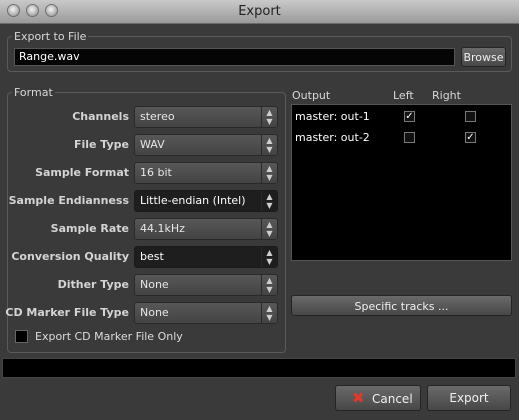 This screenshot has width=519, height=420. I want to click on sample-endianness-select: Little-endian (Intel) ▲ ▼, so click(206, 201).